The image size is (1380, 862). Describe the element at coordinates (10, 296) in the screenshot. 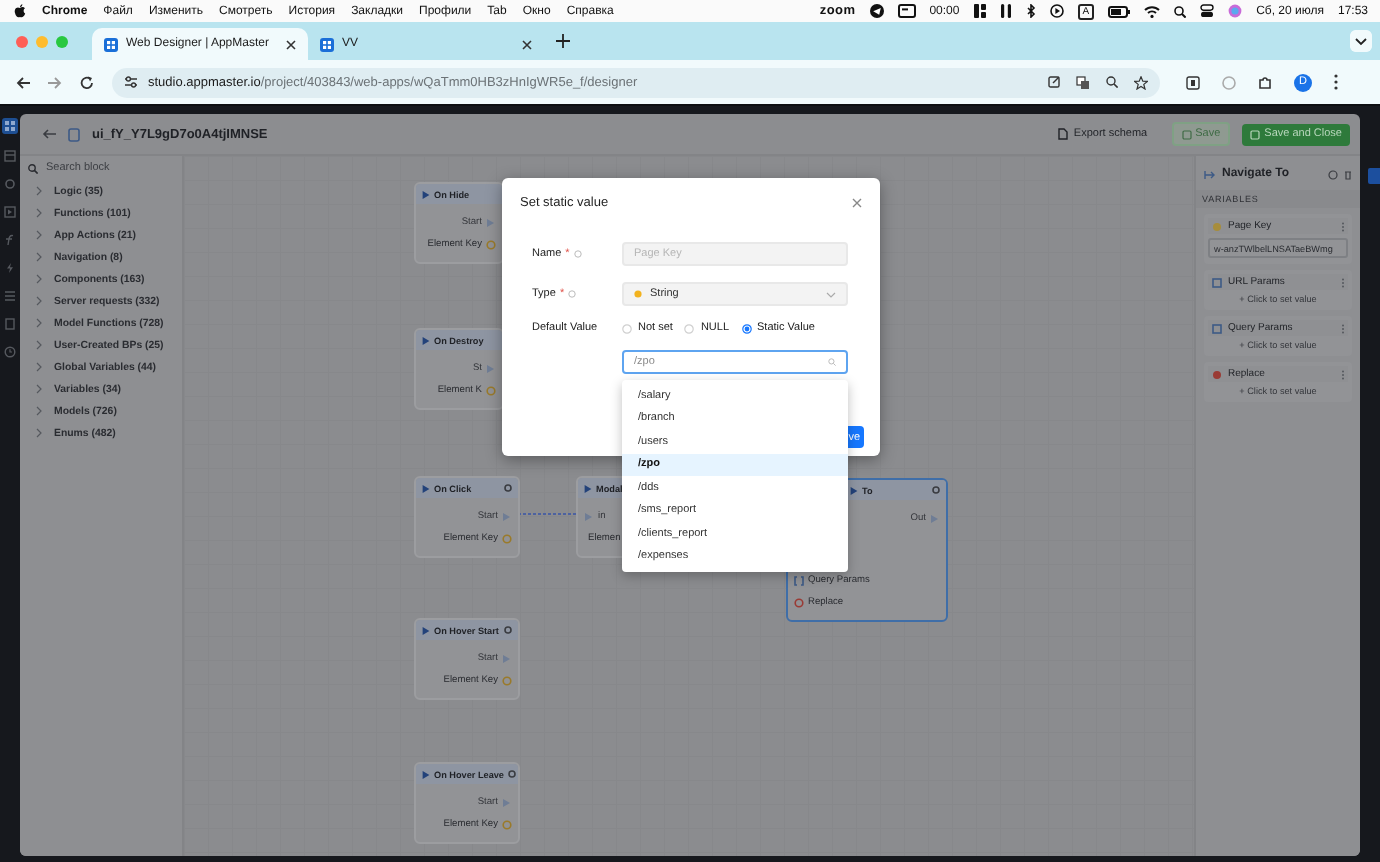

I see `list-icon` at that location.